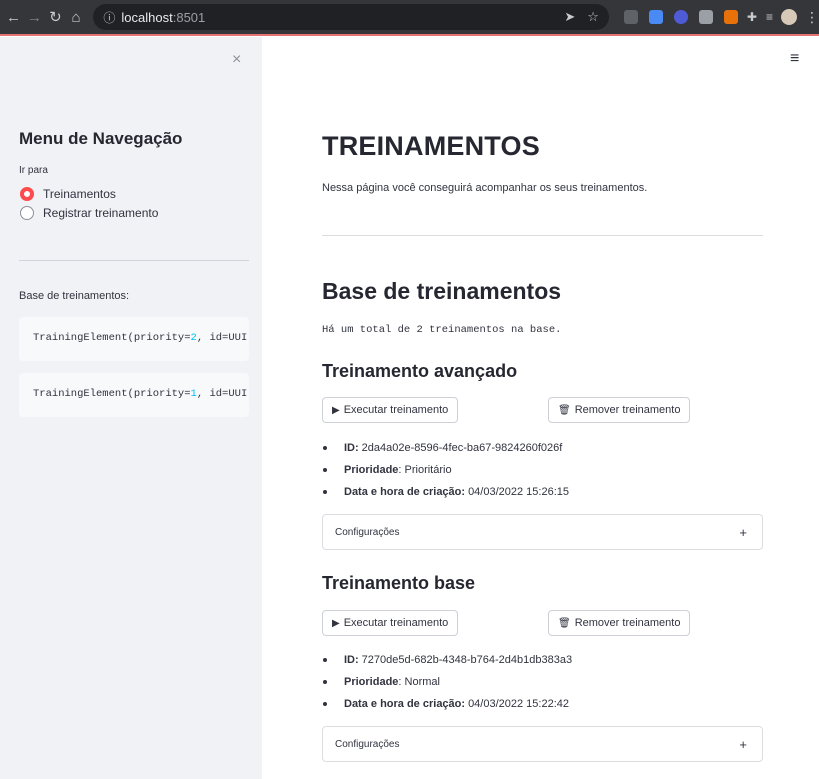 The width and height of the screenshot is (819, 779). I want to click on radio-group-label: Ir para, so click(33, 170).